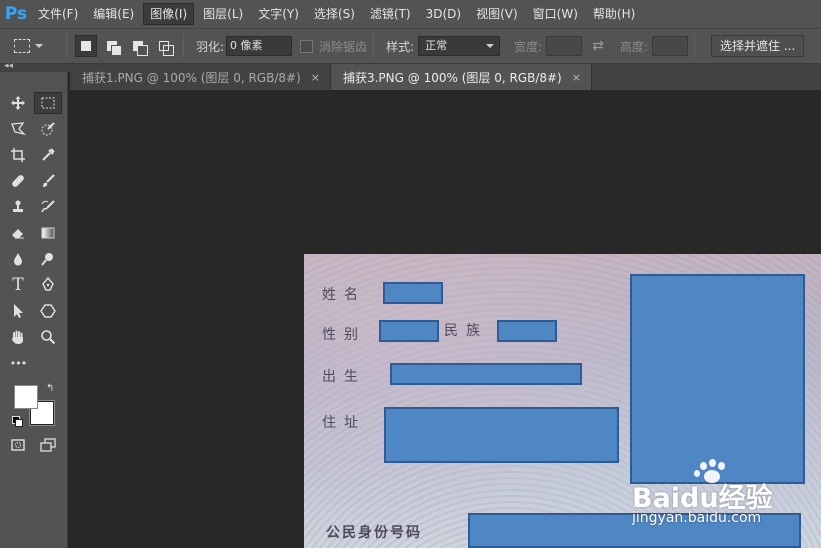  What do you see at coordinates (18, 337) in the screenshot?
I see `hand-tool` at bounding box center [18, 337].